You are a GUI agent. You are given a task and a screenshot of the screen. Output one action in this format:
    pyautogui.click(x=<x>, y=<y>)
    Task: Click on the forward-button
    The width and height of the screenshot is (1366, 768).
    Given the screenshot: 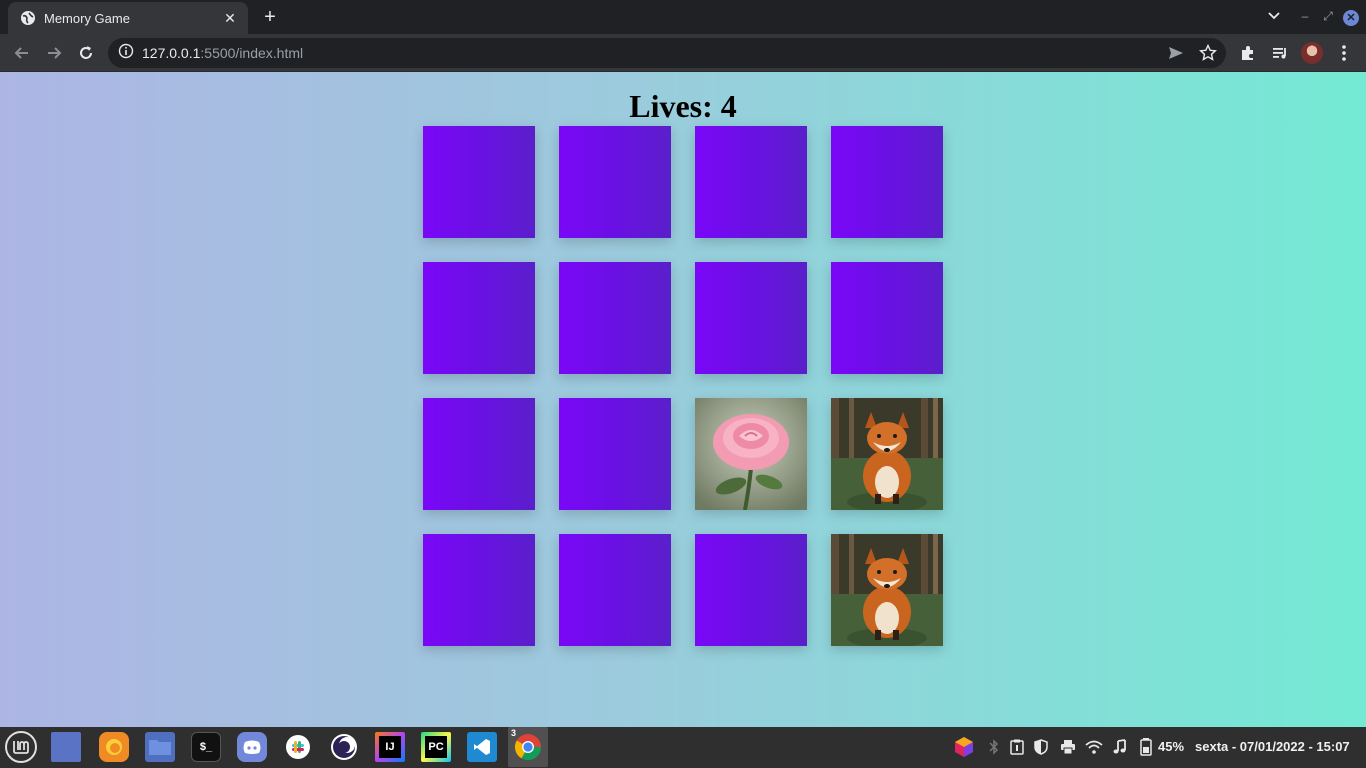 What is the action you would take?
    pyautogui.click(x=54, y=53)
    